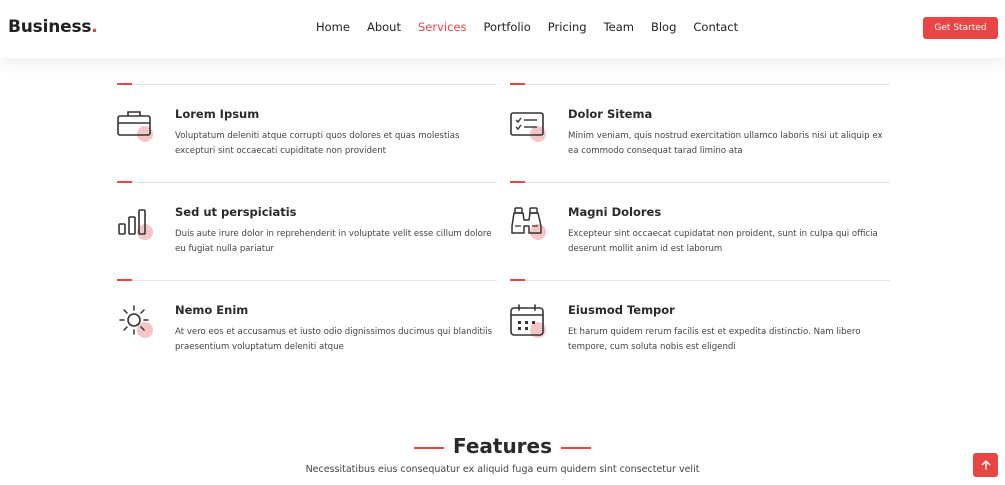  What do you see at coordinates (567, 27) in the screenshot?
I see `nav-pricing: Pricing` at bounding box center [567, 27].